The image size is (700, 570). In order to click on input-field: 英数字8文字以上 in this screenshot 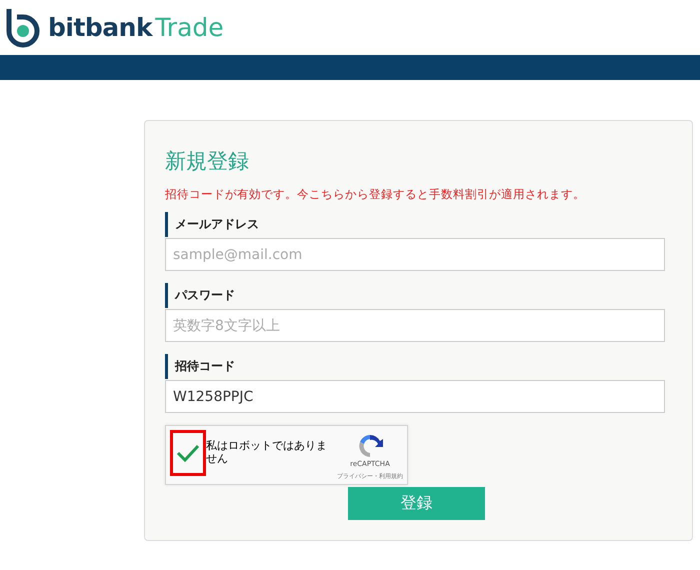, I will do `click(415, 325)`.